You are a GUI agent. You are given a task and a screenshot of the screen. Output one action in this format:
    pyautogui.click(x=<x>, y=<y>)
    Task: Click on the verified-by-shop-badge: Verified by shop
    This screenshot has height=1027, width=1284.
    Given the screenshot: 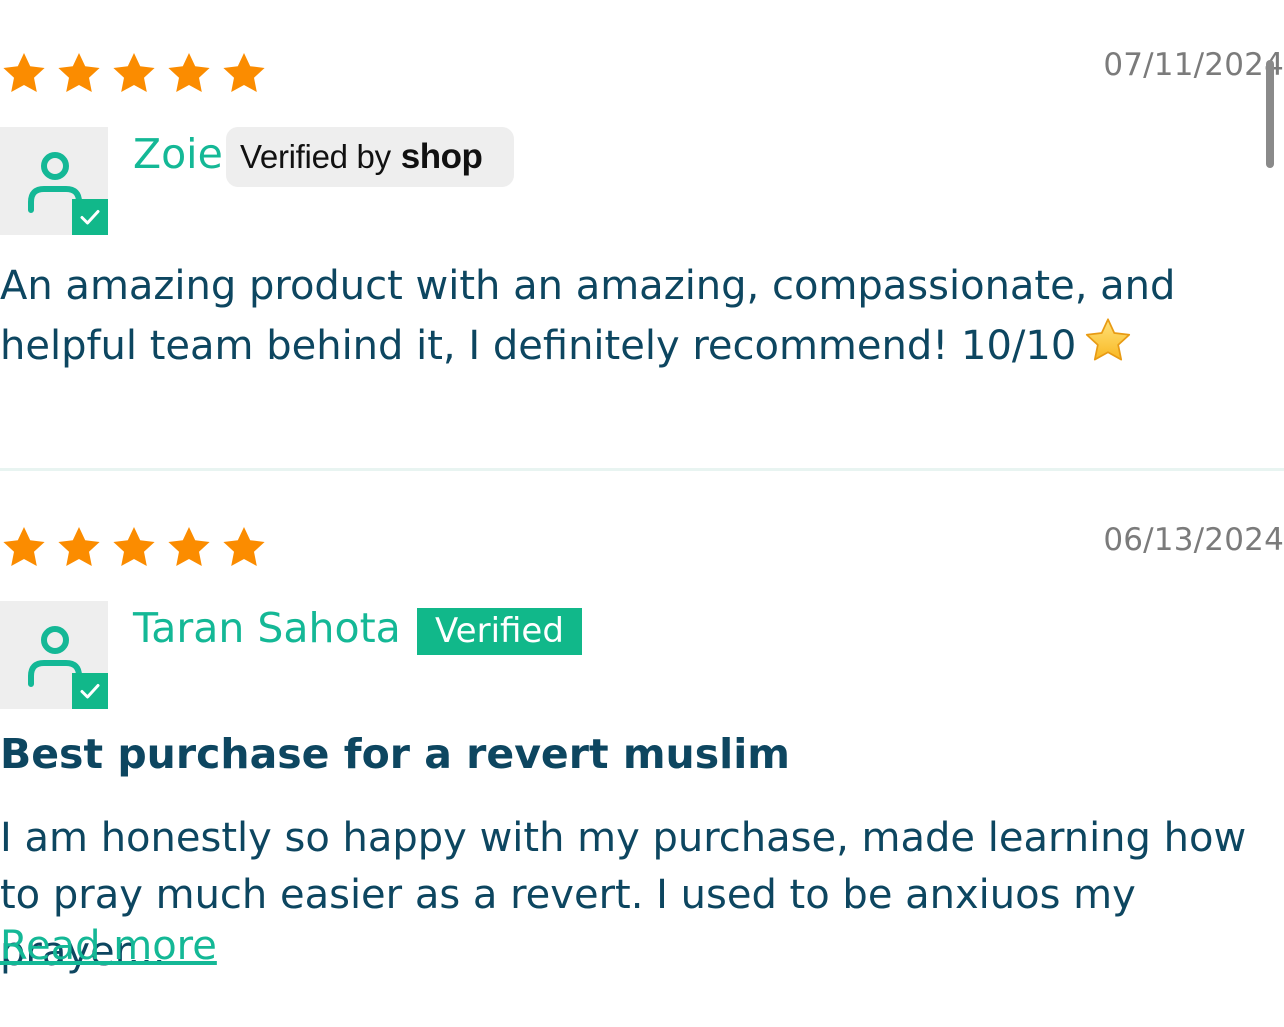 What is the action you would take?
    pyautogui.click(x=370, y=157)
    